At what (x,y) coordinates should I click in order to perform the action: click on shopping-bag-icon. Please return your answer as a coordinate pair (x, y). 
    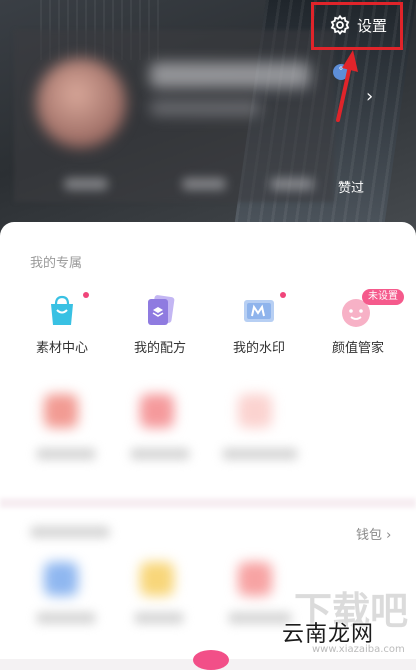
    Looking at the image, I should click on (62, 310).